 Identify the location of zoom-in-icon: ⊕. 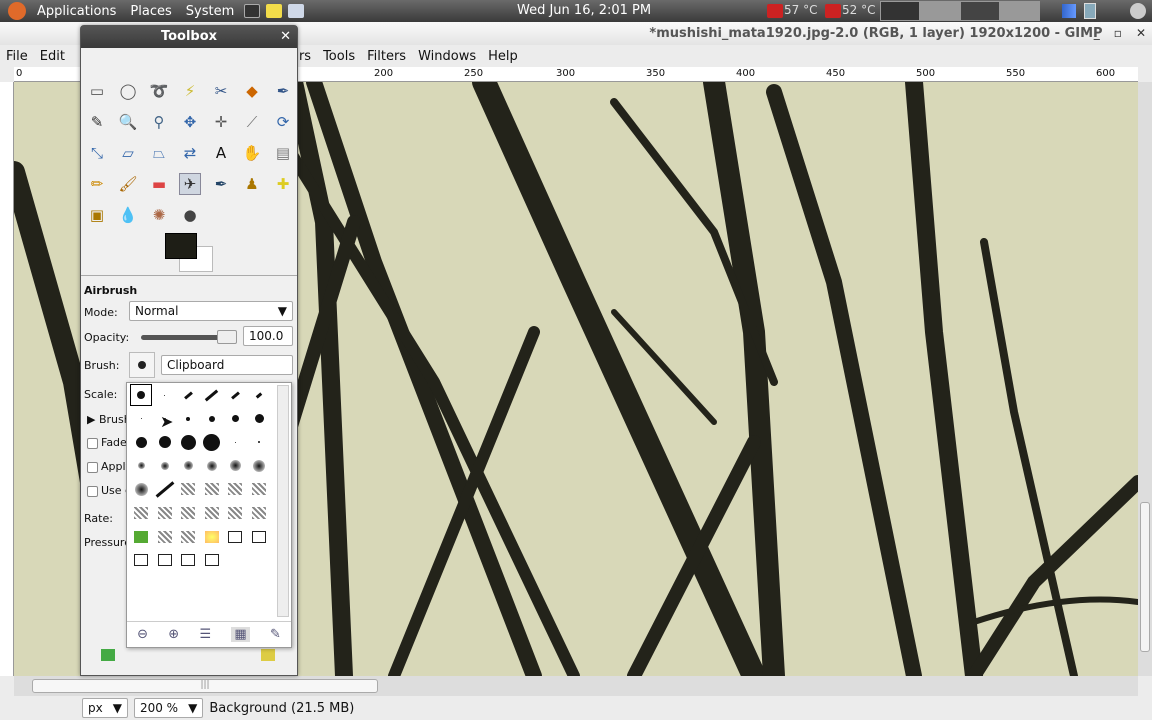
(173, 634).